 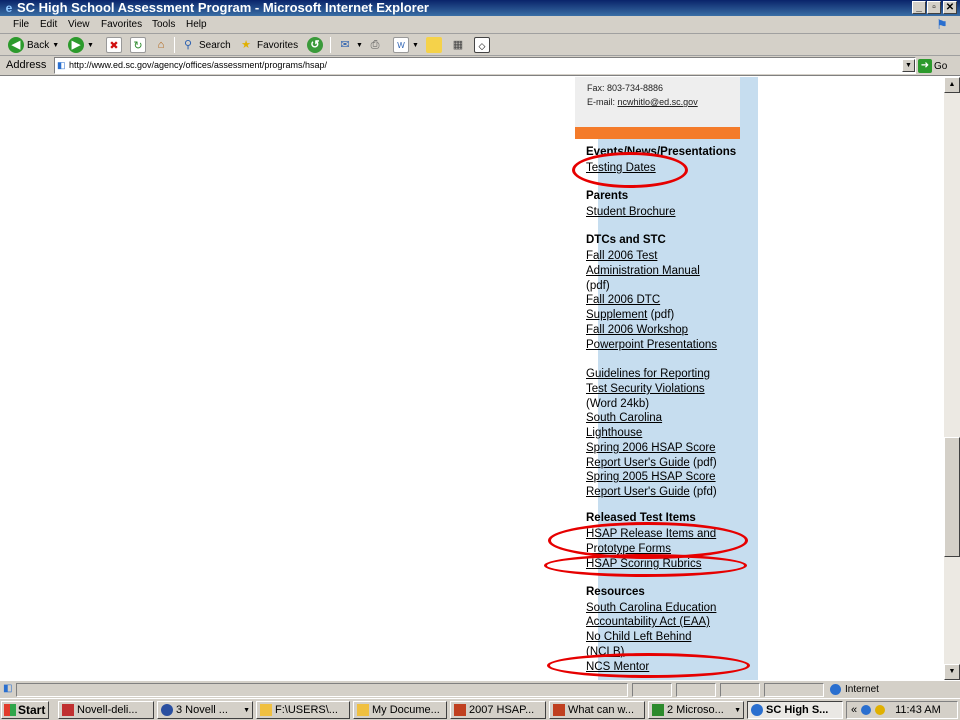 I want to click on menu-file: File, so click(x=21, y=24).